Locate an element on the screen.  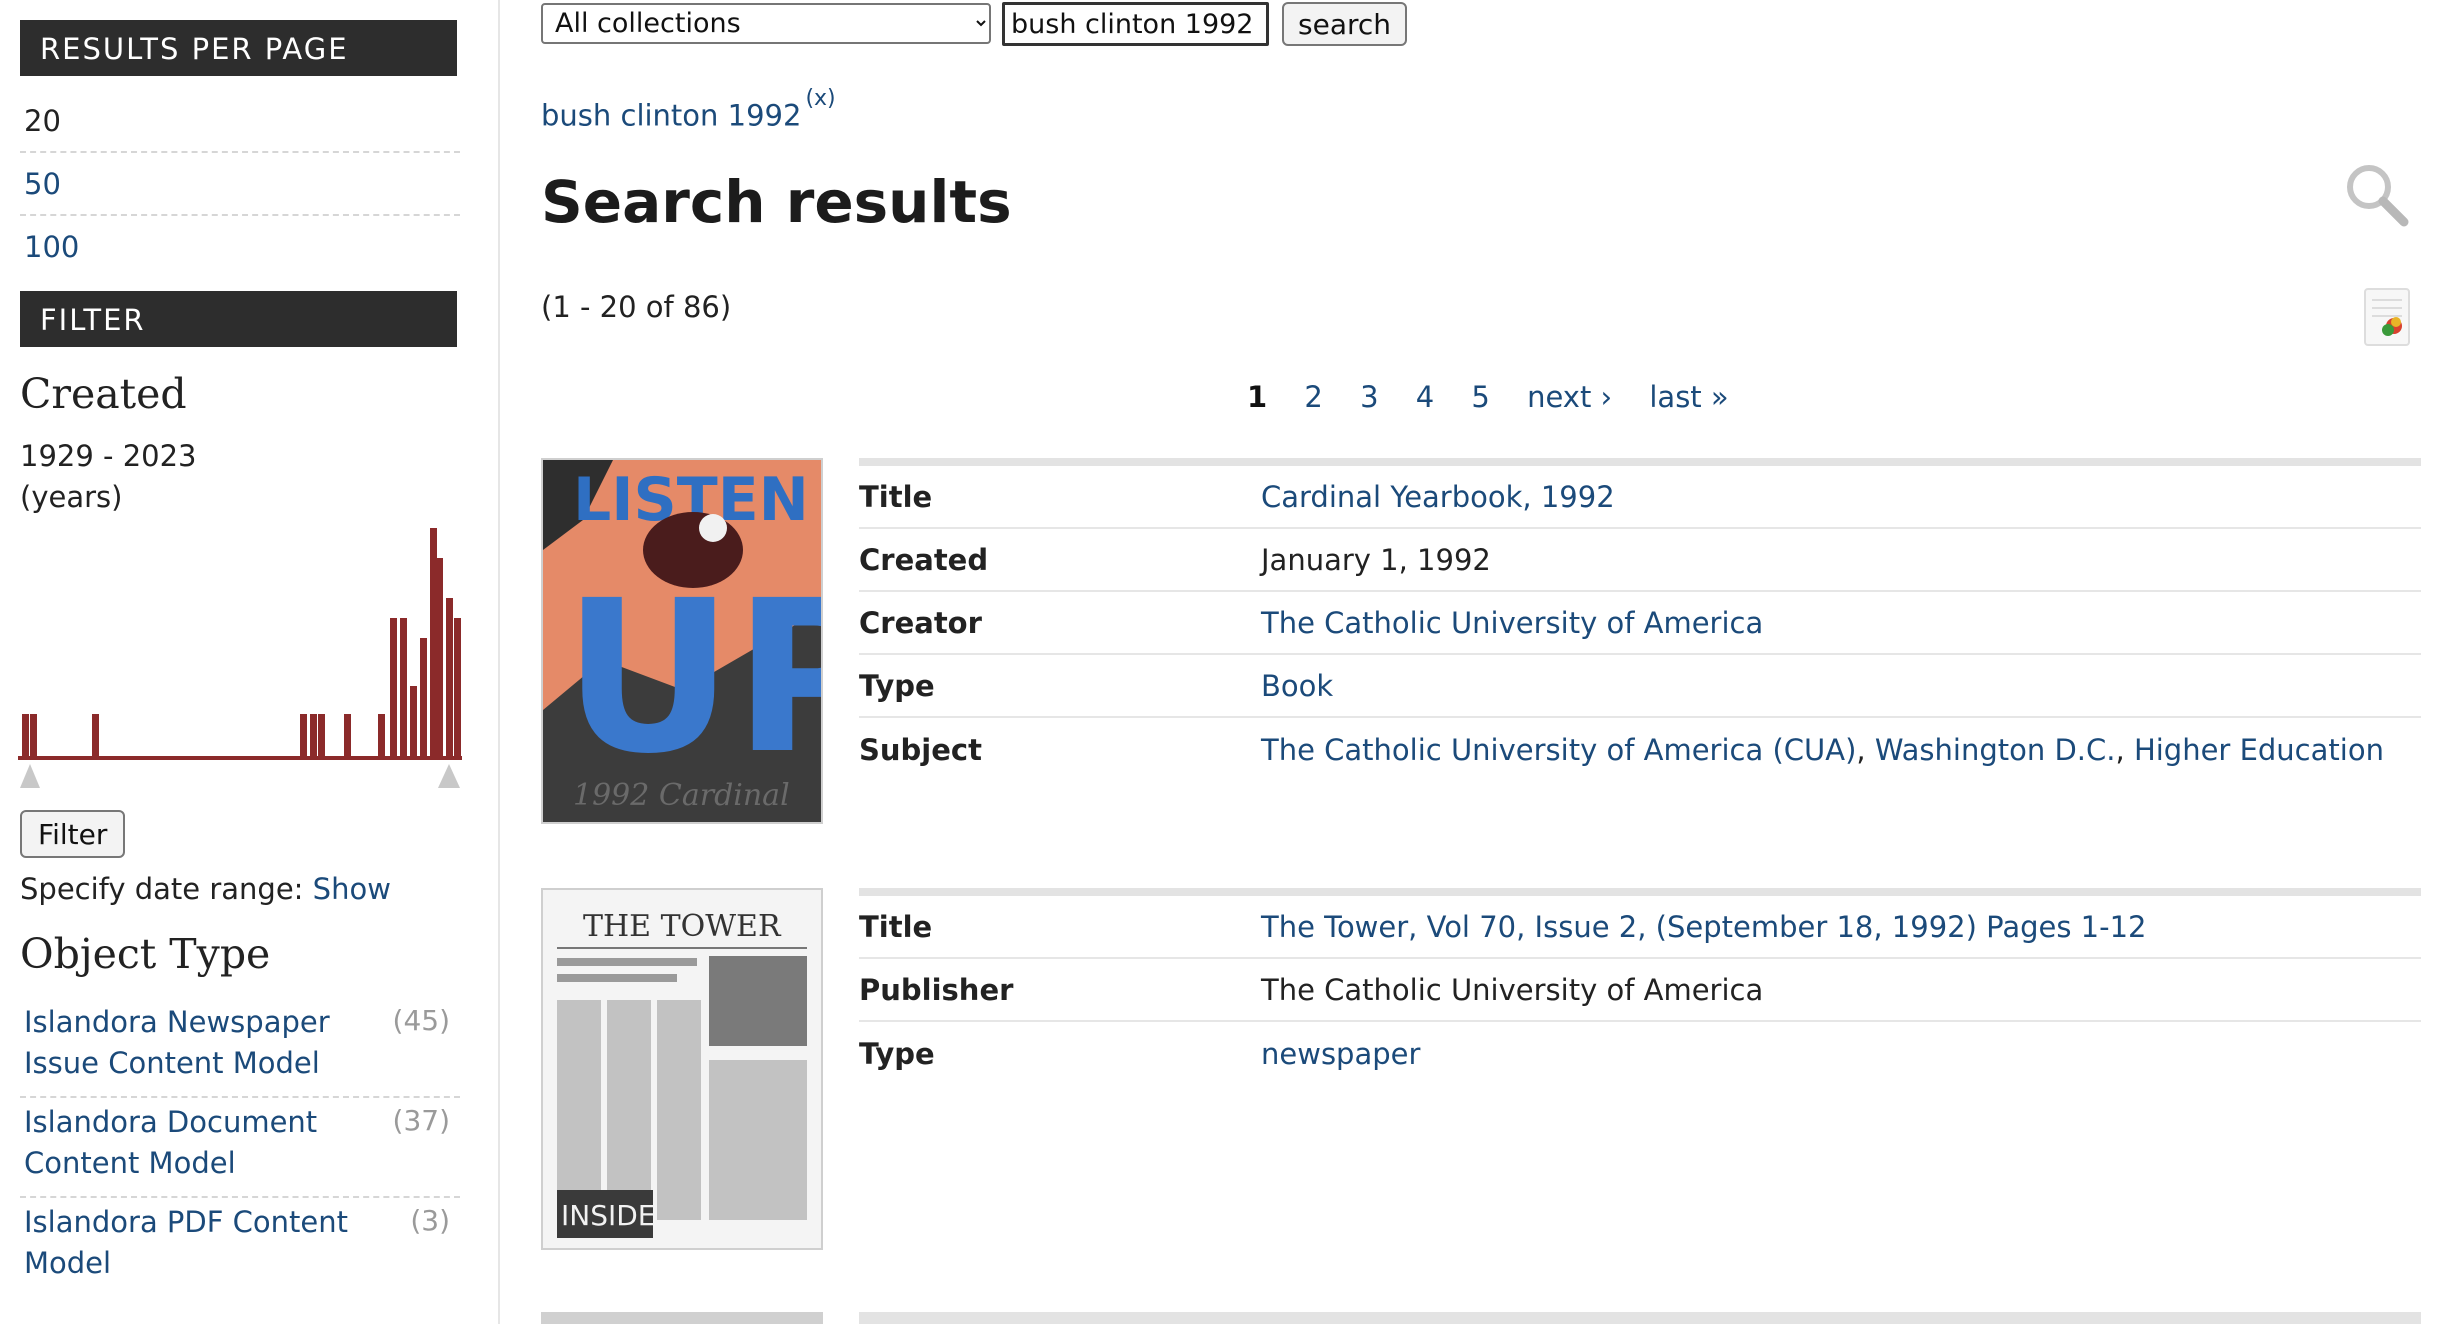
range-handle-right-icon is located at coordinates (449, 776).